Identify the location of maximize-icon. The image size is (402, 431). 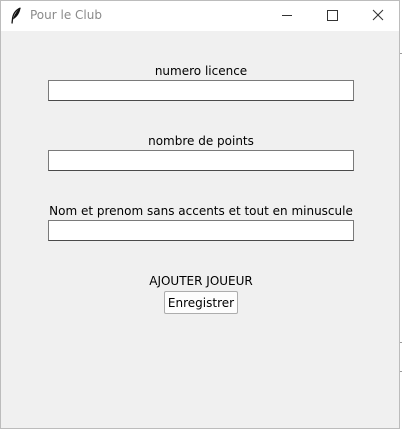
(332, 15).